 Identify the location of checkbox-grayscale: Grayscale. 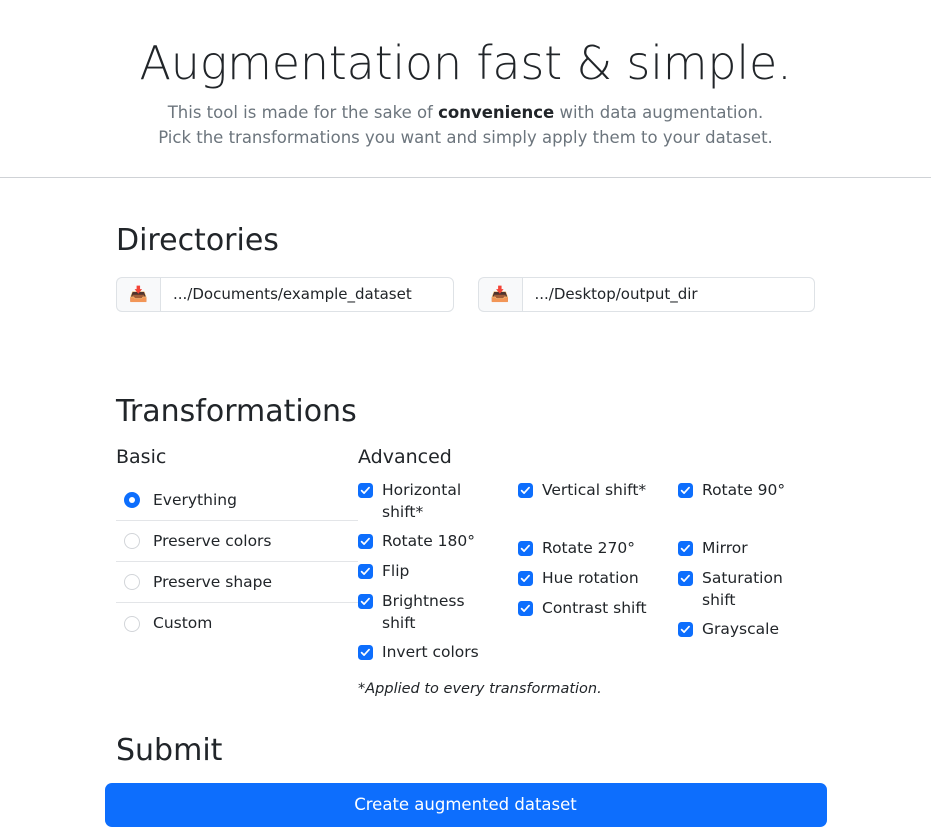
(746, 630).